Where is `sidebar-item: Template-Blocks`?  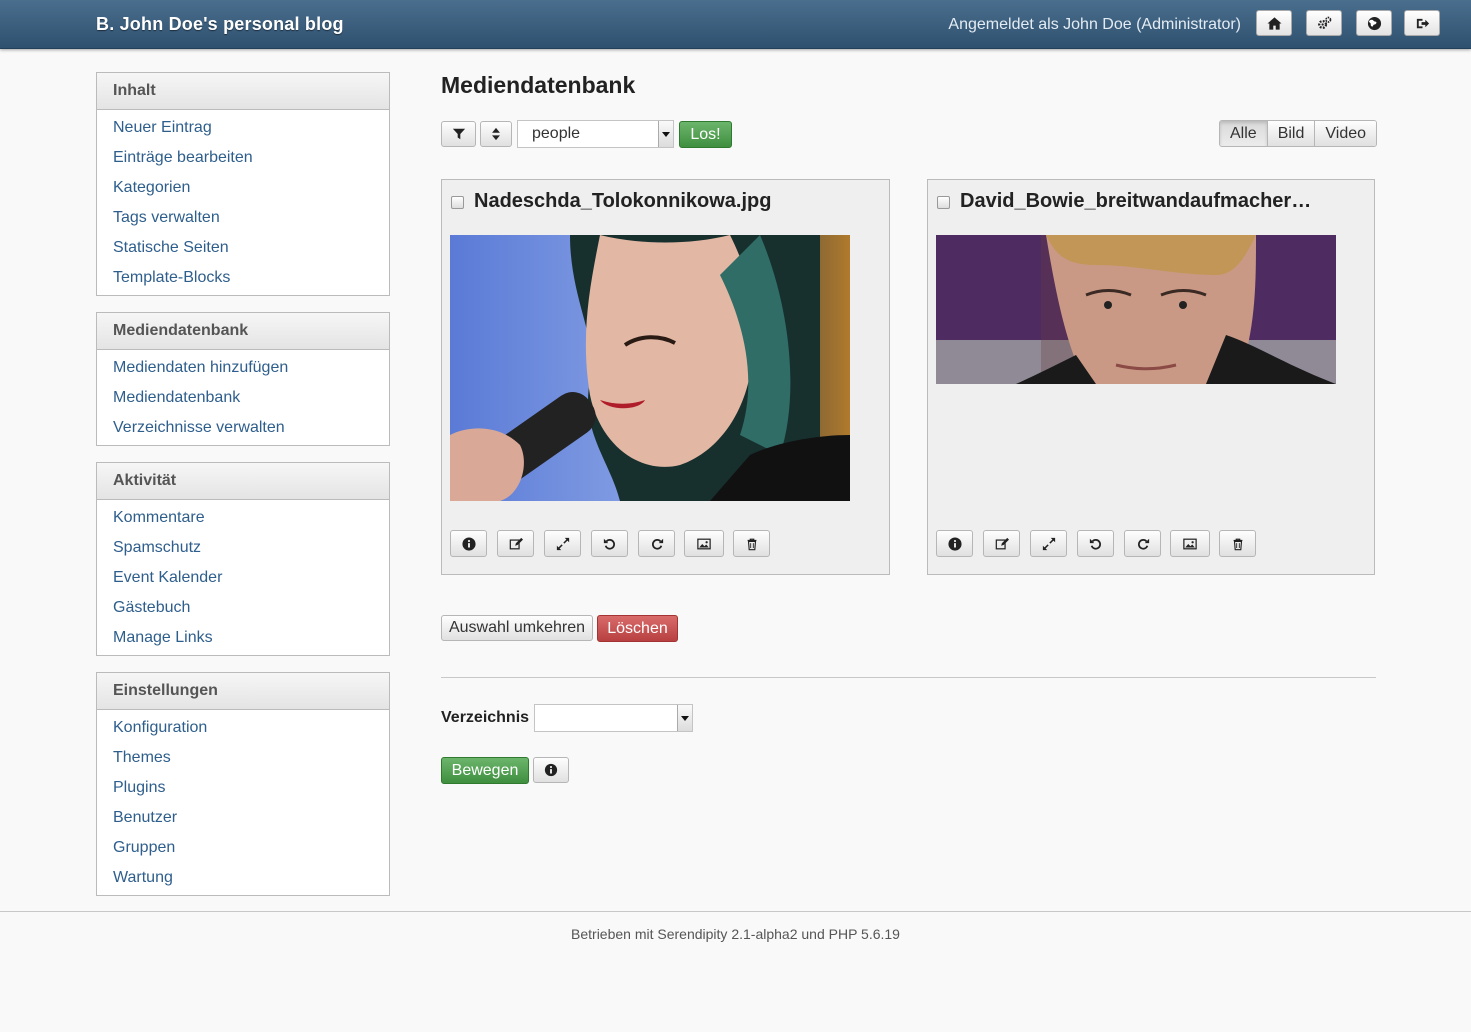
sidebar-item: Template-Blocks is located at coordinates (243, 278).